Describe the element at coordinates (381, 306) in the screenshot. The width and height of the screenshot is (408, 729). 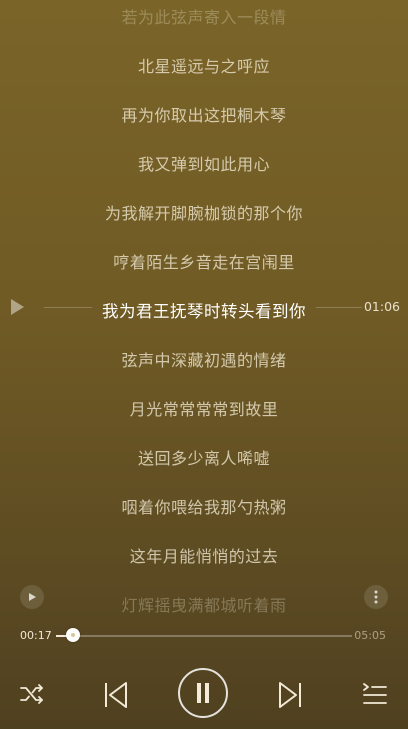
I see `seek-time-label: 01:06` at that location.